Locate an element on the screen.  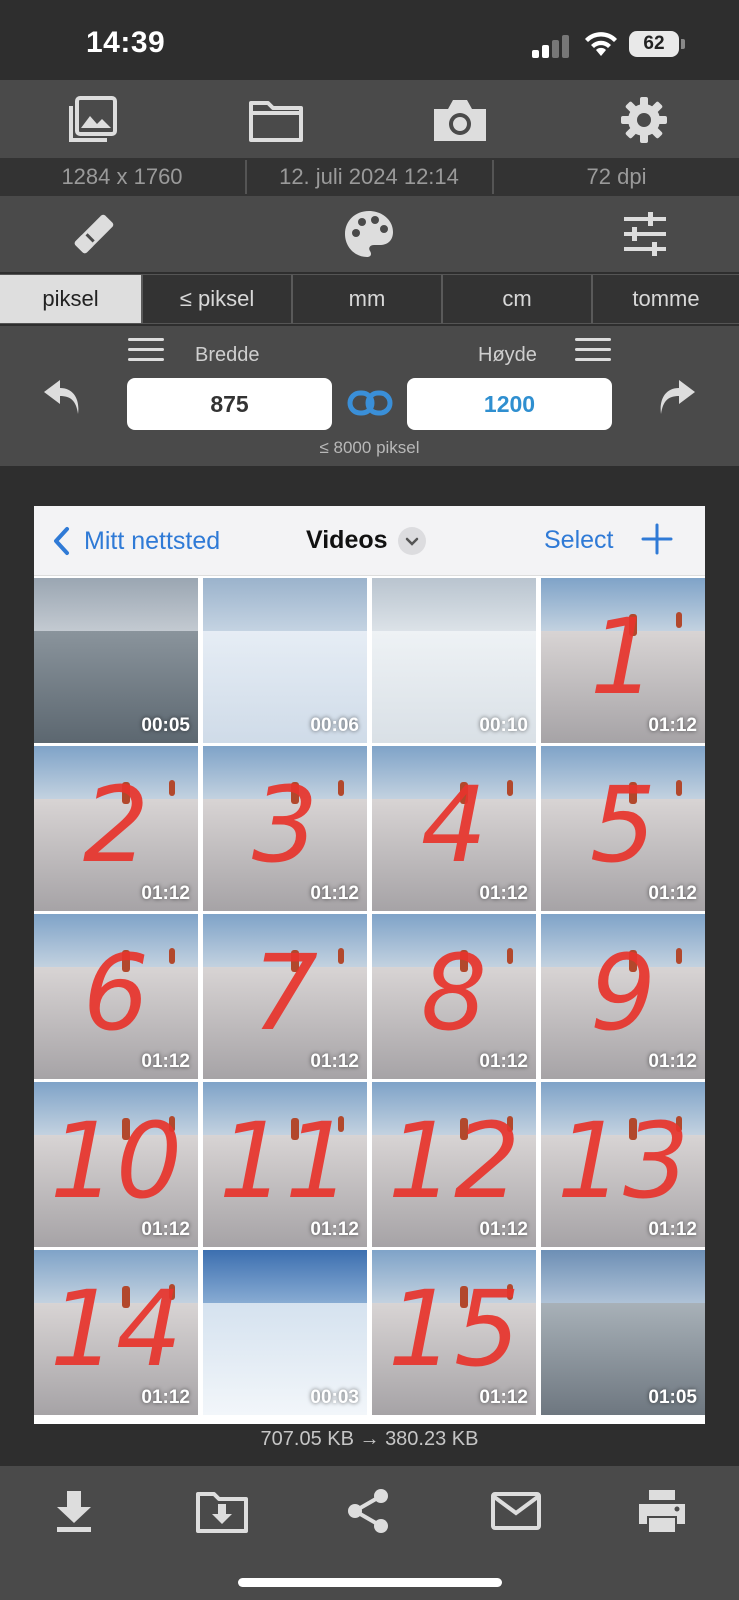
video-thumbnail: 10 01:12 is located at coordinates (116, 1164).